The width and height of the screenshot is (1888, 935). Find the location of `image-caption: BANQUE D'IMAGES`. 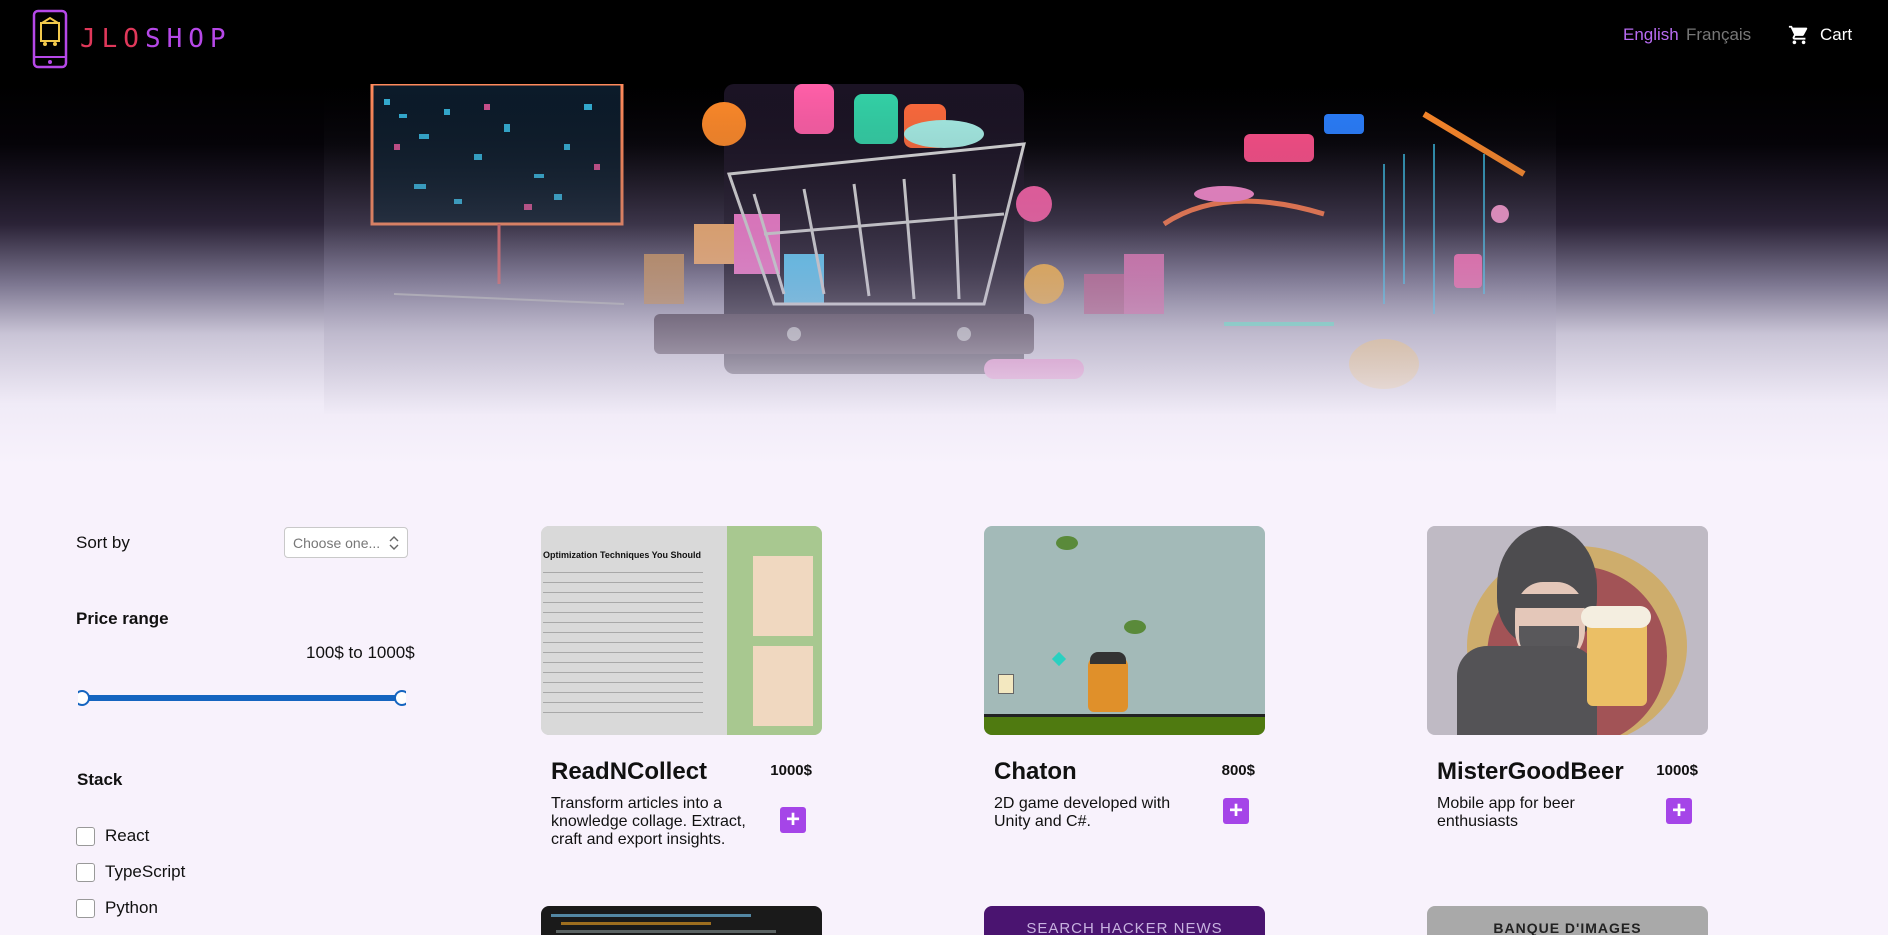

image-caption: BANQUE D'IMAGES is located at coordinates (1567, 927).